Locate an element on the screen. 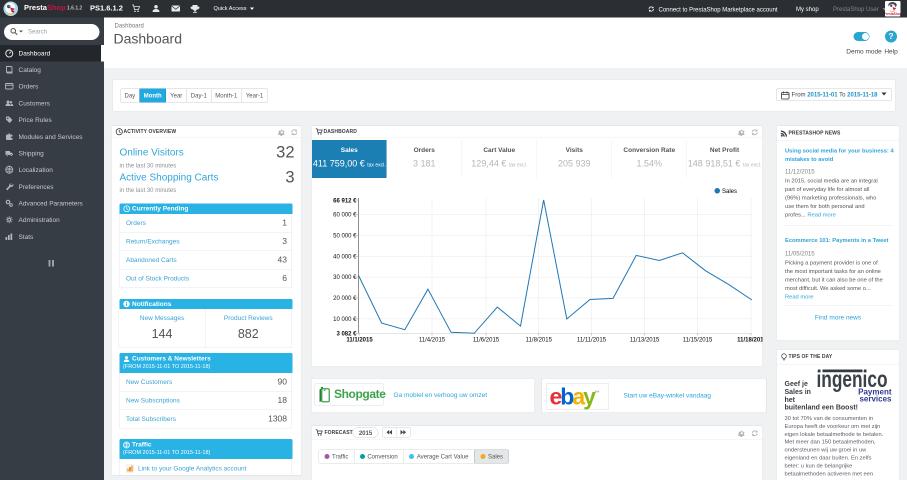 The width and height of the screenshot is (907, 480). svg-text: 11/1/2015 is located at coordinates (359, 341).